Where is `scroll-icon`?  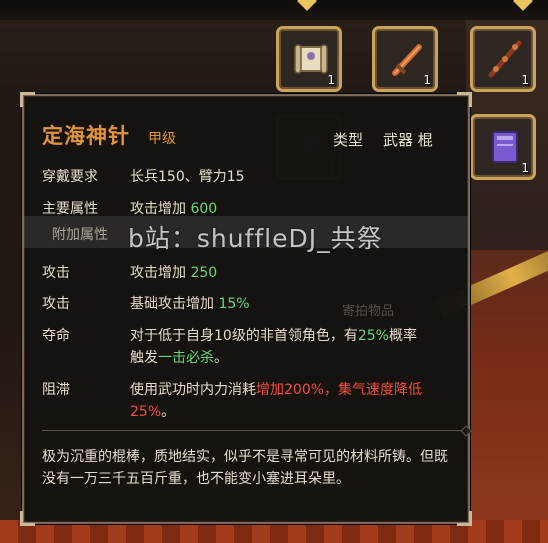
scroll-icon is located at coordinates (311, 59).